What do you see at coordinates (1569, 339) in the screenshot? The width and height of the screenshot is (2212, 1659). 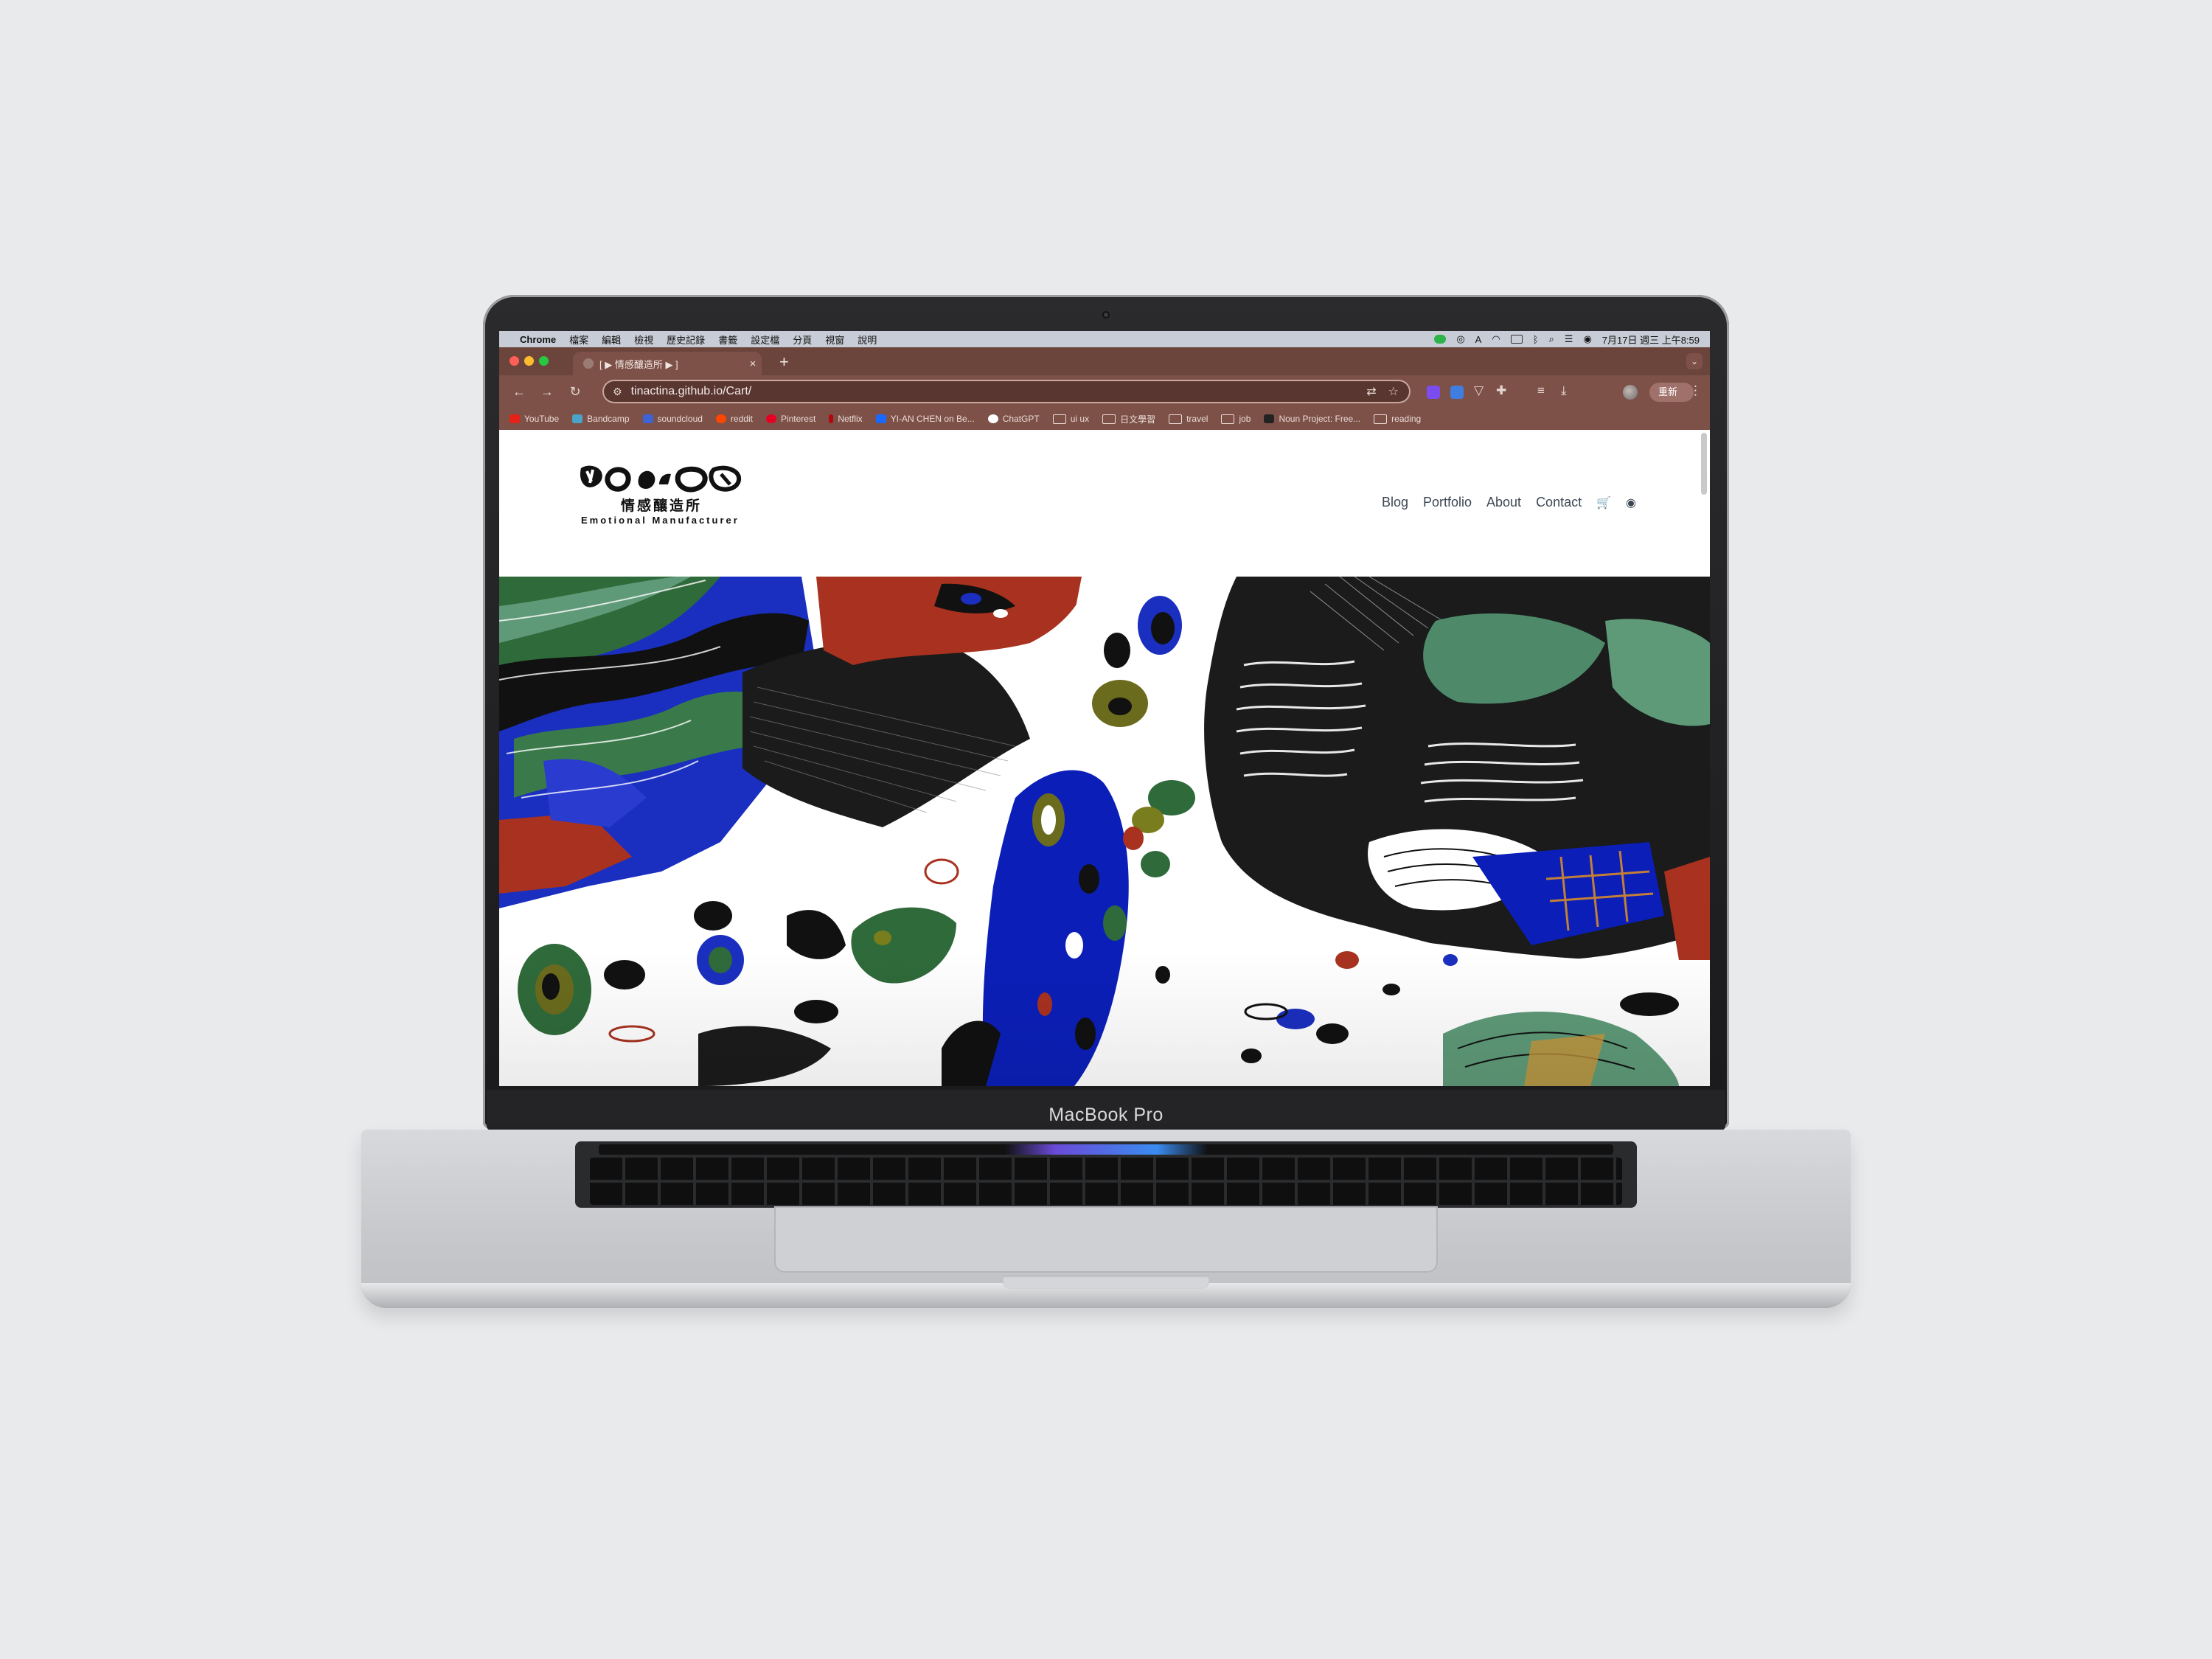 I see `control-center-icon: ☰` at bounding box center [1569, 339].